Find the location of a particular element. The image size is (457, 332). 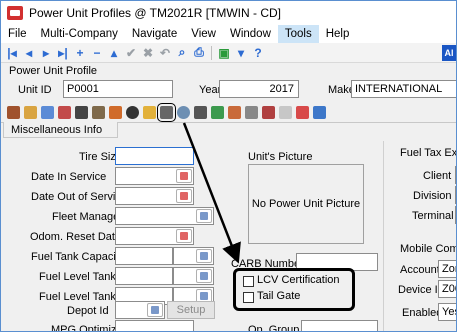

fuel-tax-division-label: Division is located at coordinates (432, 196).